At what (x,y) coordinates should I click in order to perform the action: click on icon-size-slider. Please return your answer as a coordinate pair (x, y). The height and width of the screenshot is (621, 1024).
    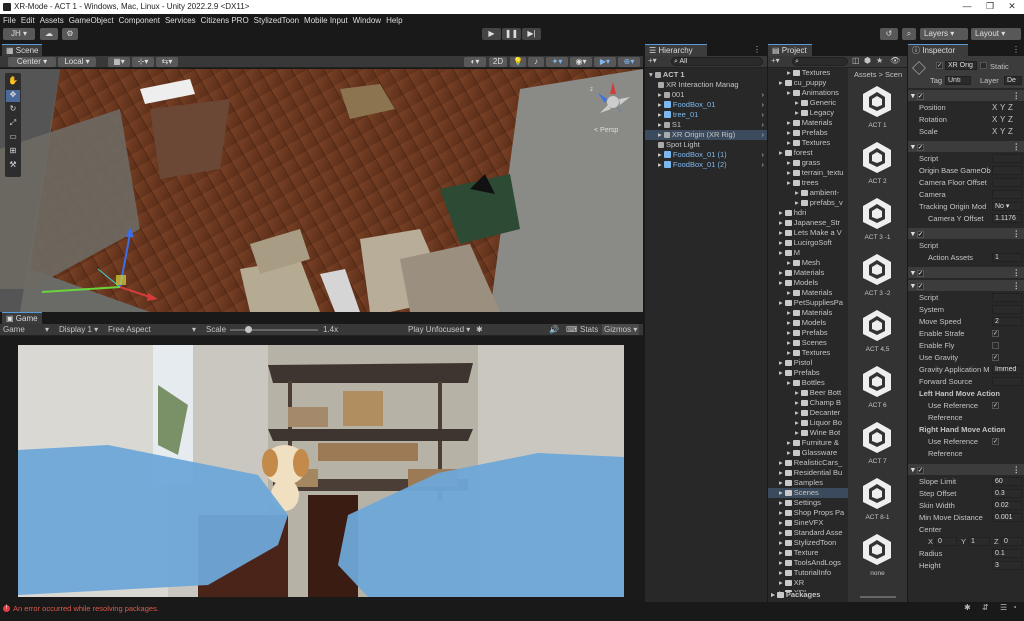
    Looking at the image, I should click on (878, 597).